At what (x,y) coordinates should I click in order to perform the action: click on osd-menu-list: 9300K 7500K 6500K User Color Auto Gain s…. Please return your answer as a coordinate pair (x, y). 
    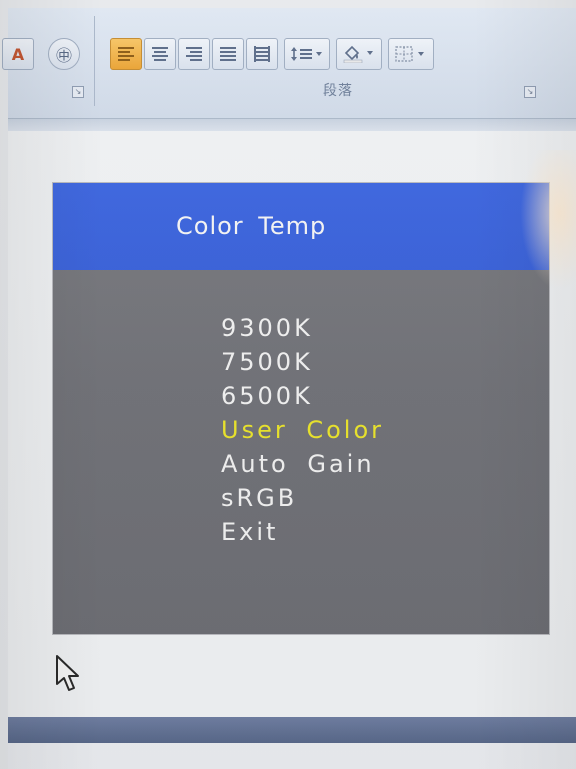
    Looking at the image, I should click on (302, 430).